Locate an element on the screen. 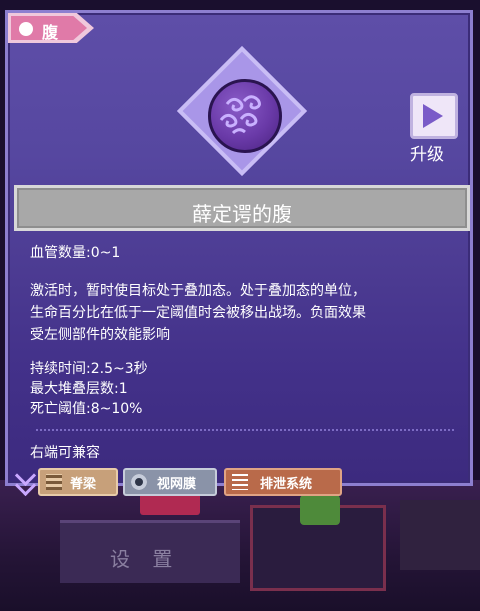  max-stacks-stat: 最大堆叠层数:1 is located at coordinates (79, 389).